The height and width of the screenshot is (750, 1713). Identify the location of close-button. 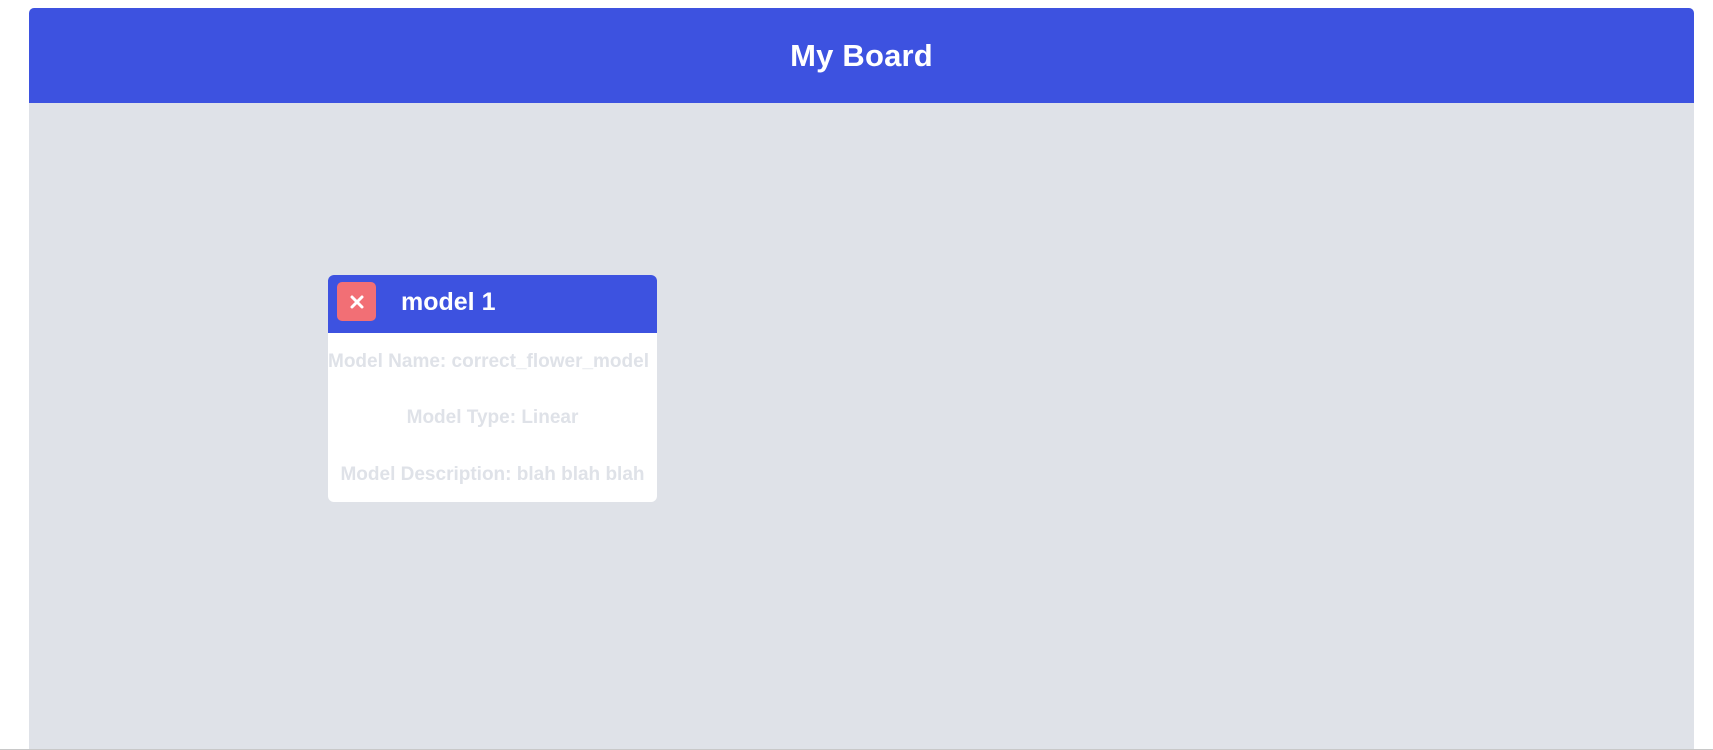
(356, 301).